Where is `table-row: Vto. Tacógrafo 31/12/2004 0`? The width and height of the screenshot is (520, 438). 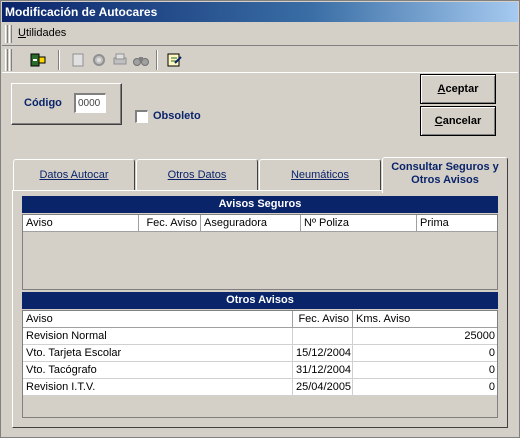 table-row: Vto. Tacógrafo 31/12/2004 0 is located at coordinates (260, 370).